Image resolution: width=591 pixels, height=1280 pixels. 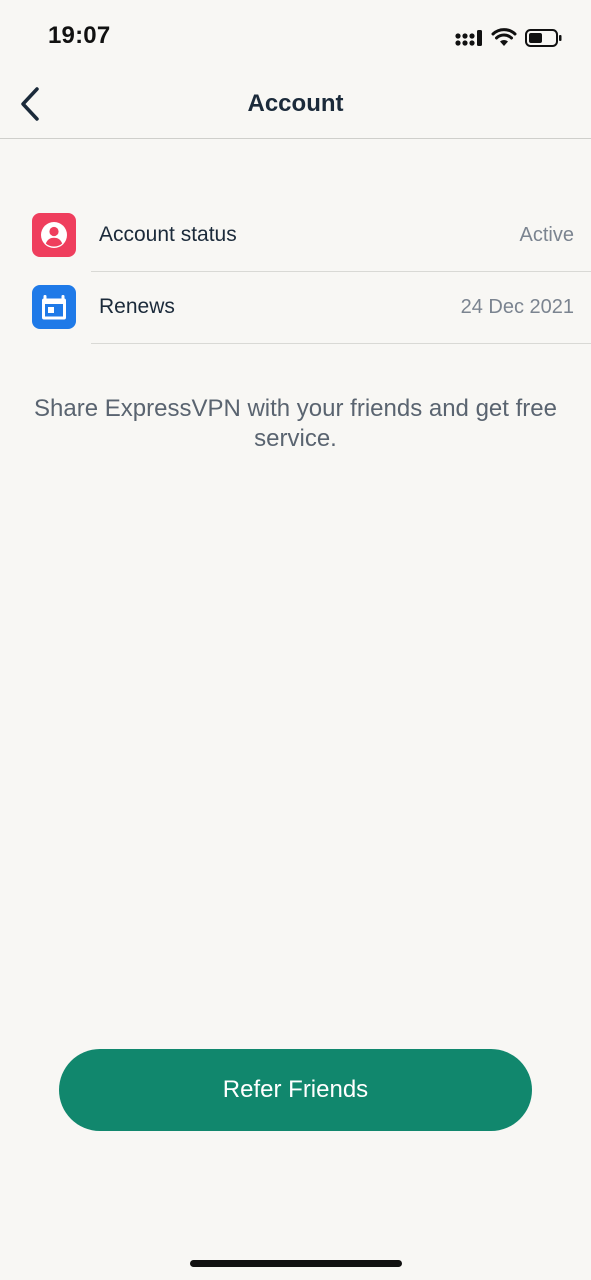 What do you see at coordinates (168, 234) in the screenshot?
I see `account-status-label: Account status` at bounding box center [168, 234].